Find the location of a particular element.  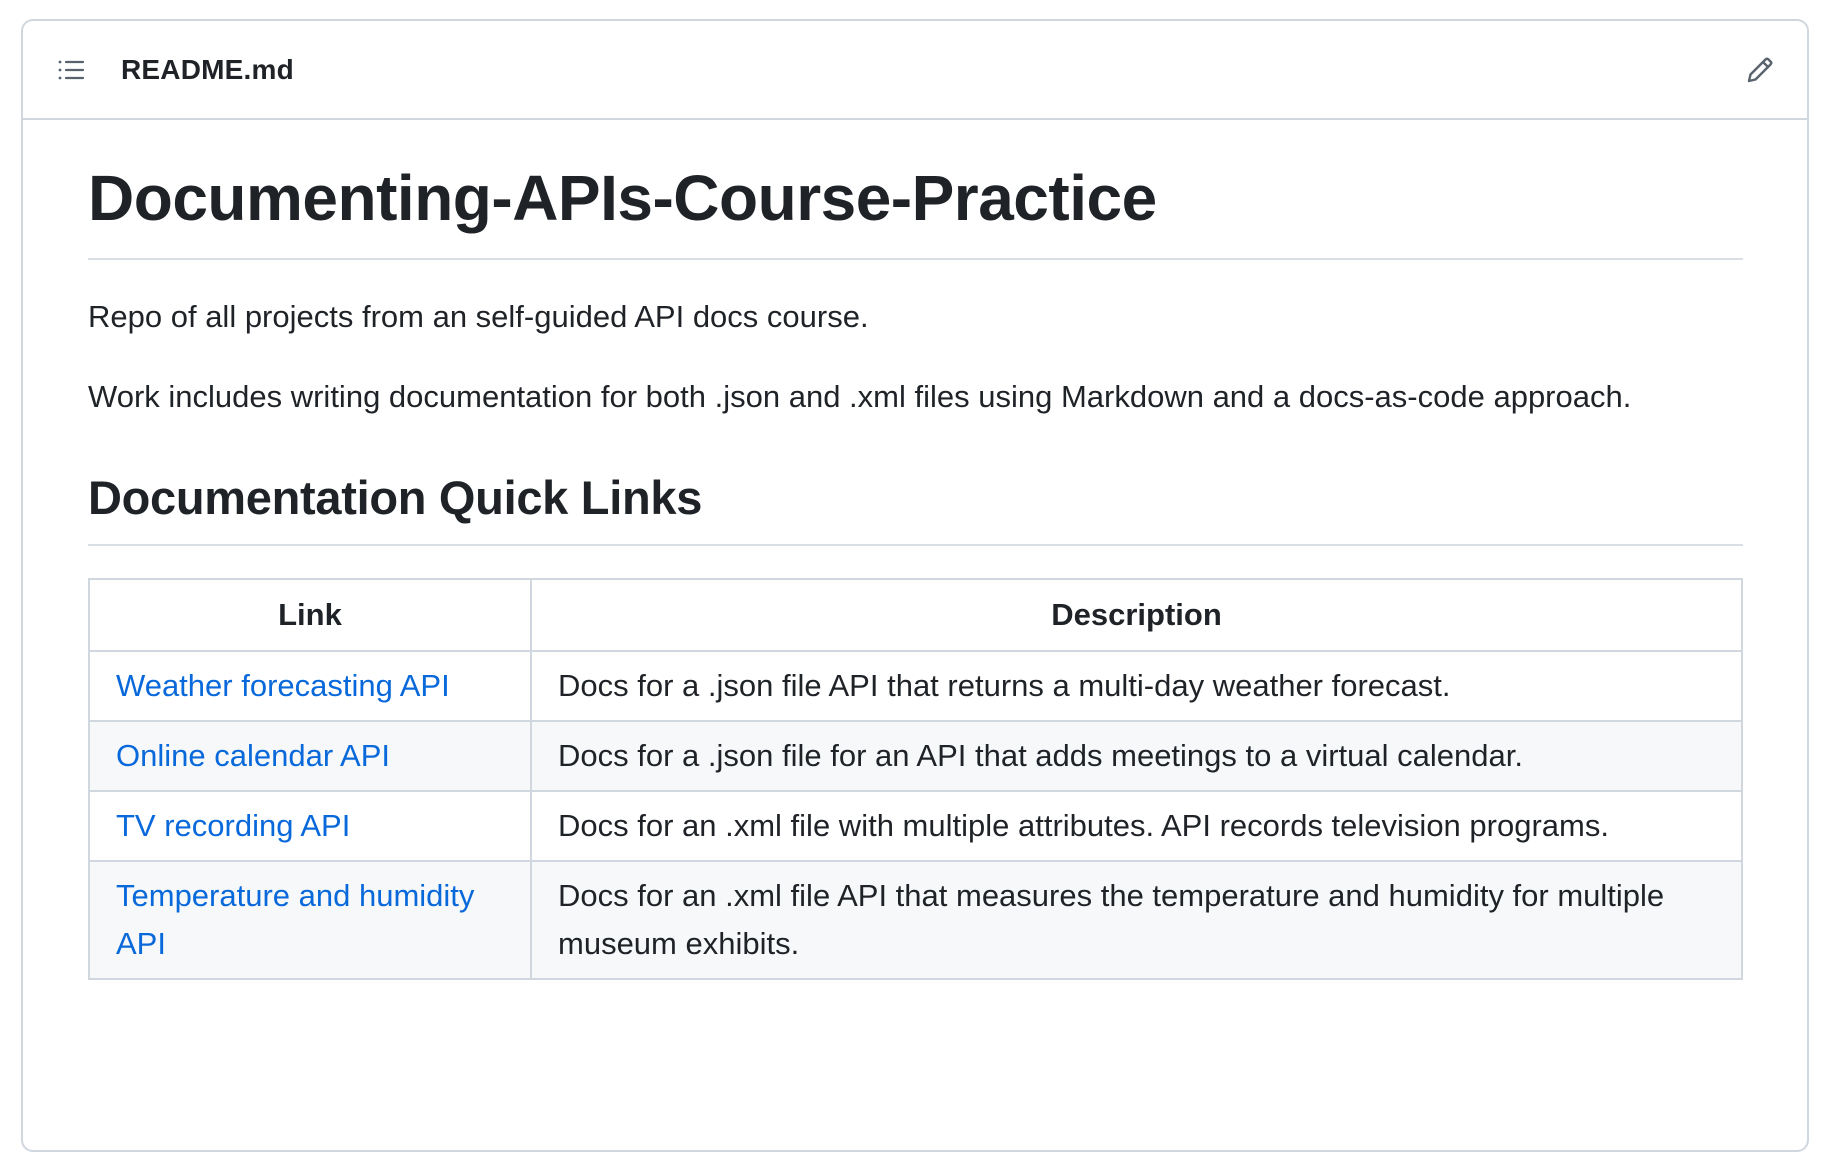

column-header-link: Link is located at coordinates (310, 614).